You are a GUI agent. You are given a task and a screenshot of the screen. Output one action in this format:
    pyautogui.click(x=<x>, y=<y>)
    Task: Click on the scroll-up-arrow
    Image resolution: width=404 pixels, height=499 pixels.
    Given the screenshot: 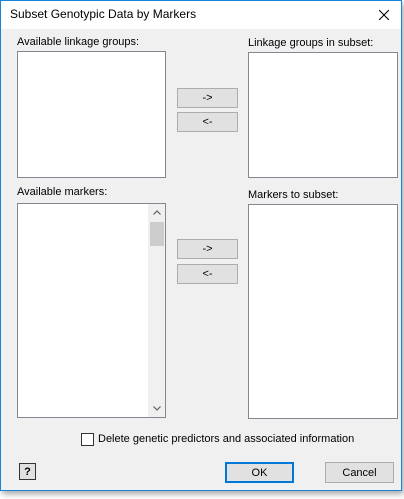 What is the action you would take?
    pyautogui.click(x=157, y=212)
    